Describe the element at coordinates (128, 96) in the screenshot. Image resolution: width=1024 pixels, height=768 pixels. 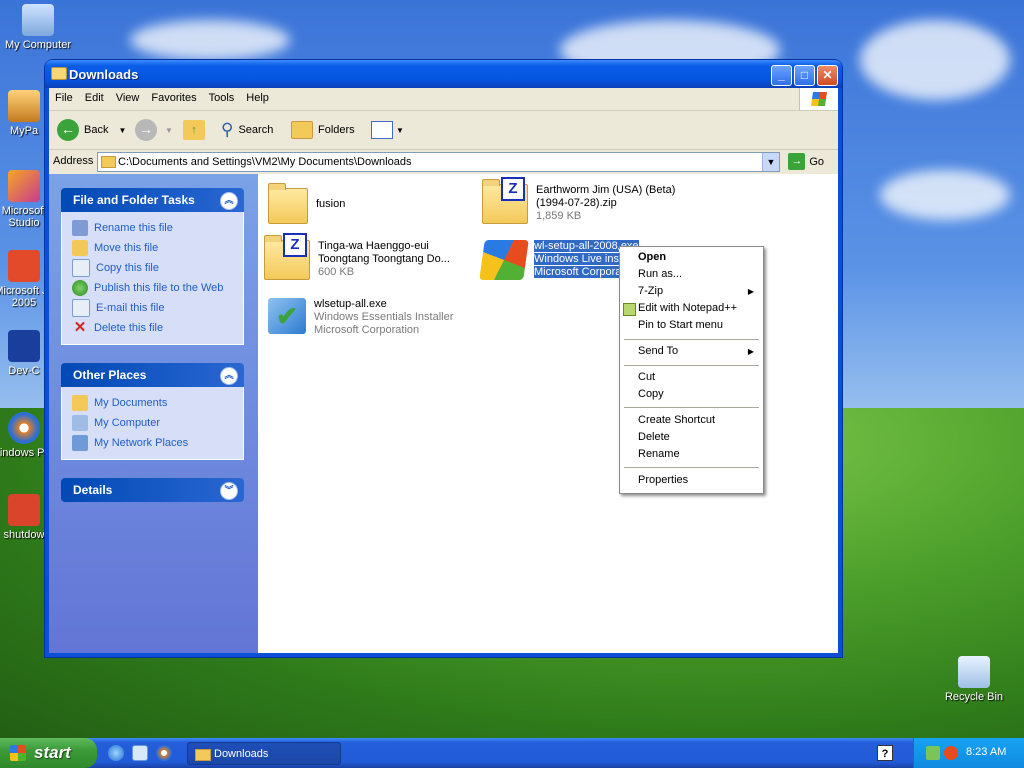
I see `menu-view: View` at that location.